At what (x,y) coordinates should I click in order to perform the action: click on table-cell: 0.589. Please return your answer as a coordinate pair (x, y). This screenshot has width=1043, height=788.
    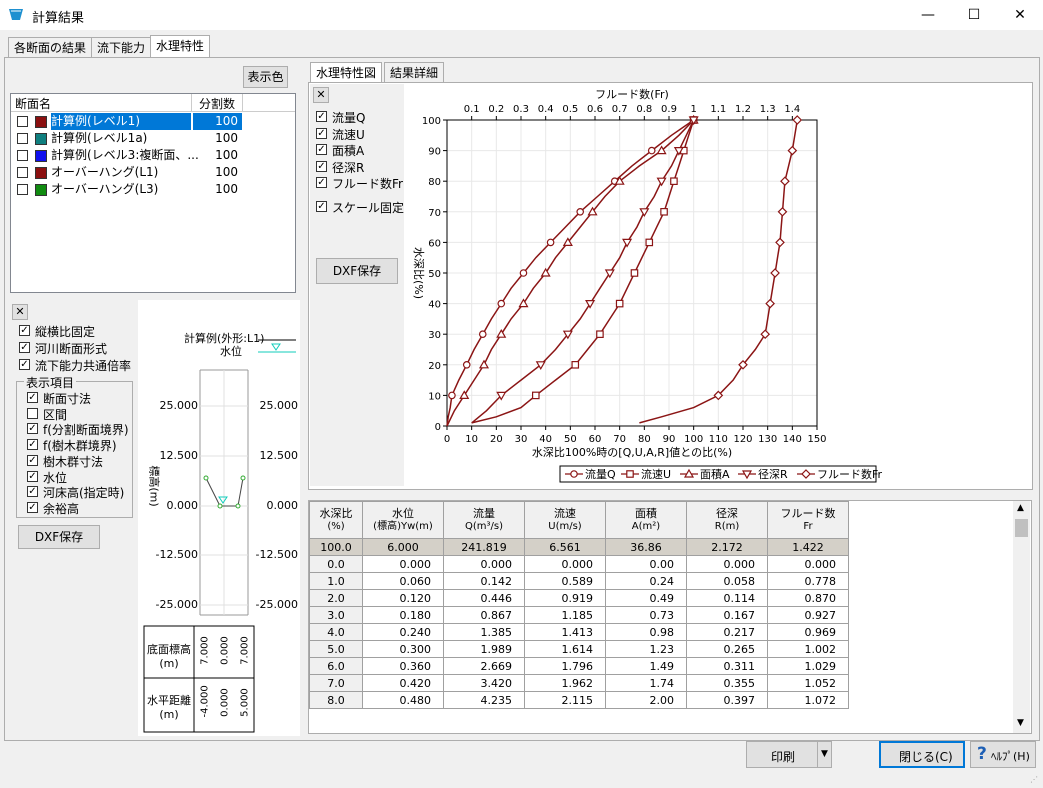
    Looking at the image, I should click on (565, 581).